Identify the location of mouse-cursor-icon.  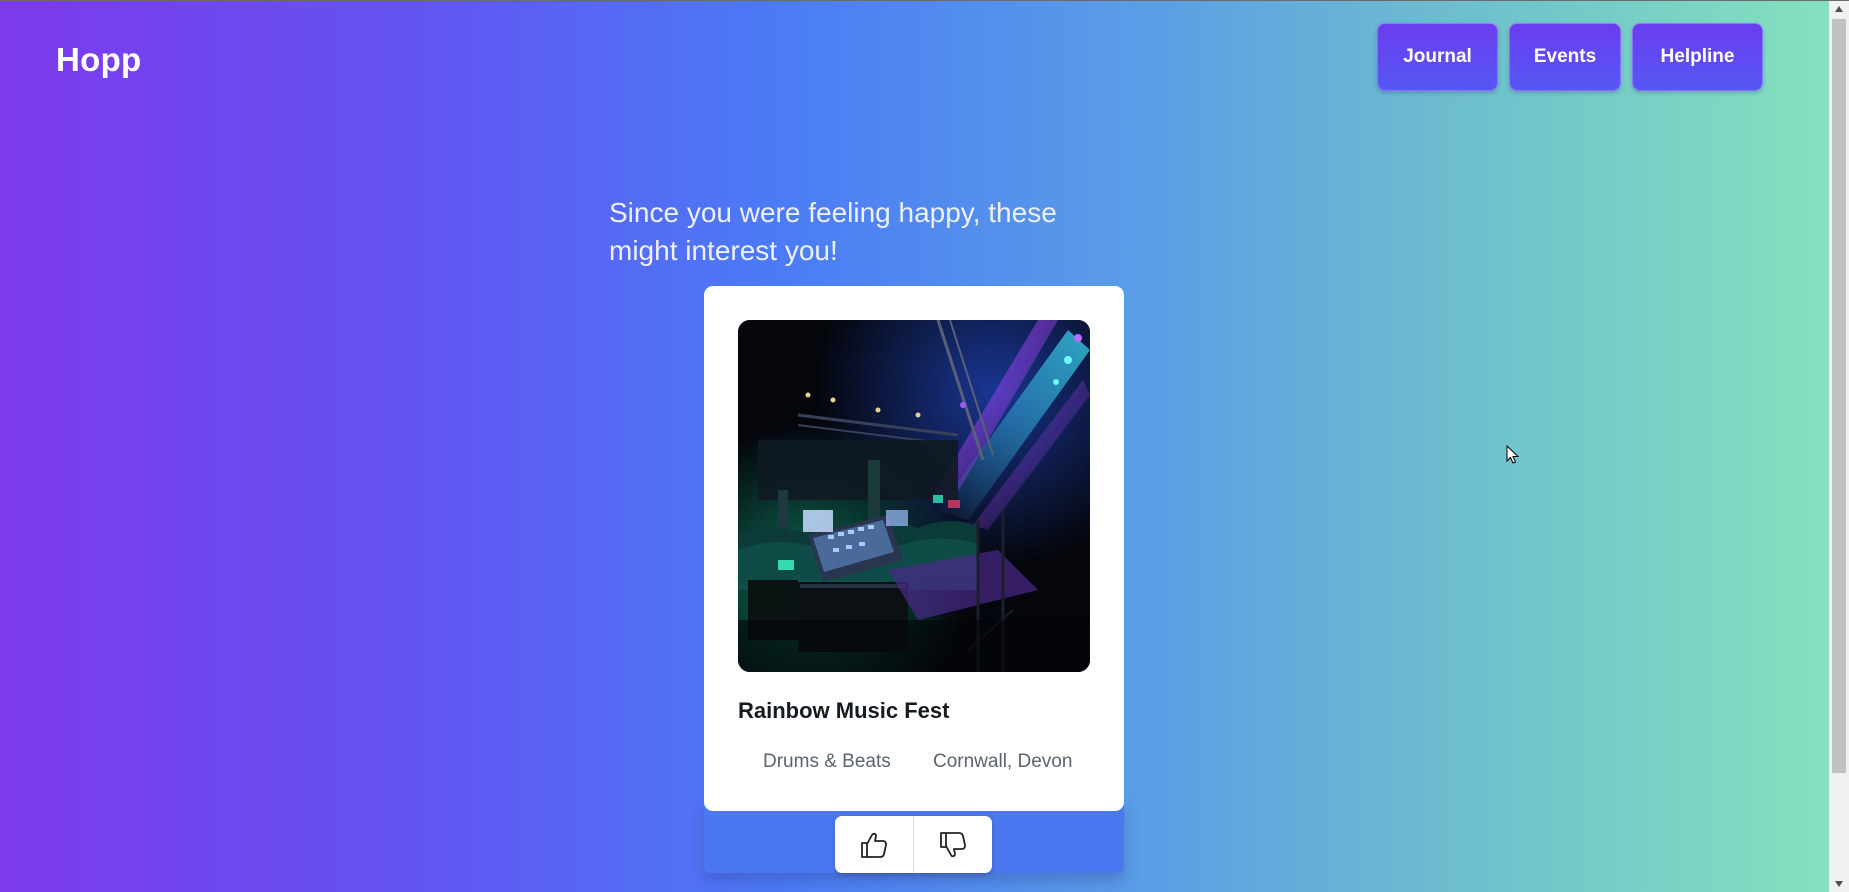
(1513, 457).